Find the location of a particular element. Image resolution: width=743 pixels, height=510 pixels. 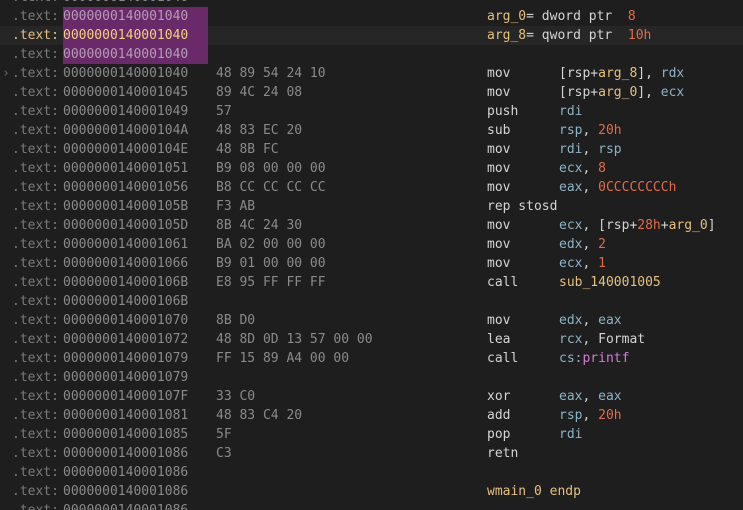

address: 000000014000104E is located at coordinates (135, 149).